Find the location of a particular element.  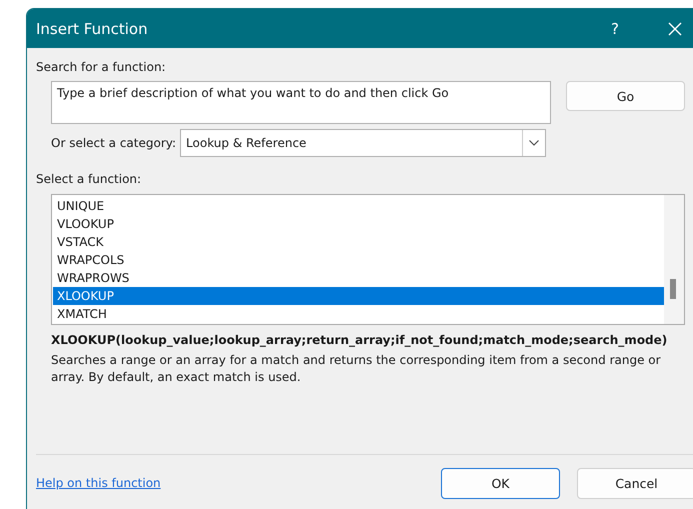

go-button: Go is located at coordinates (625, 96).